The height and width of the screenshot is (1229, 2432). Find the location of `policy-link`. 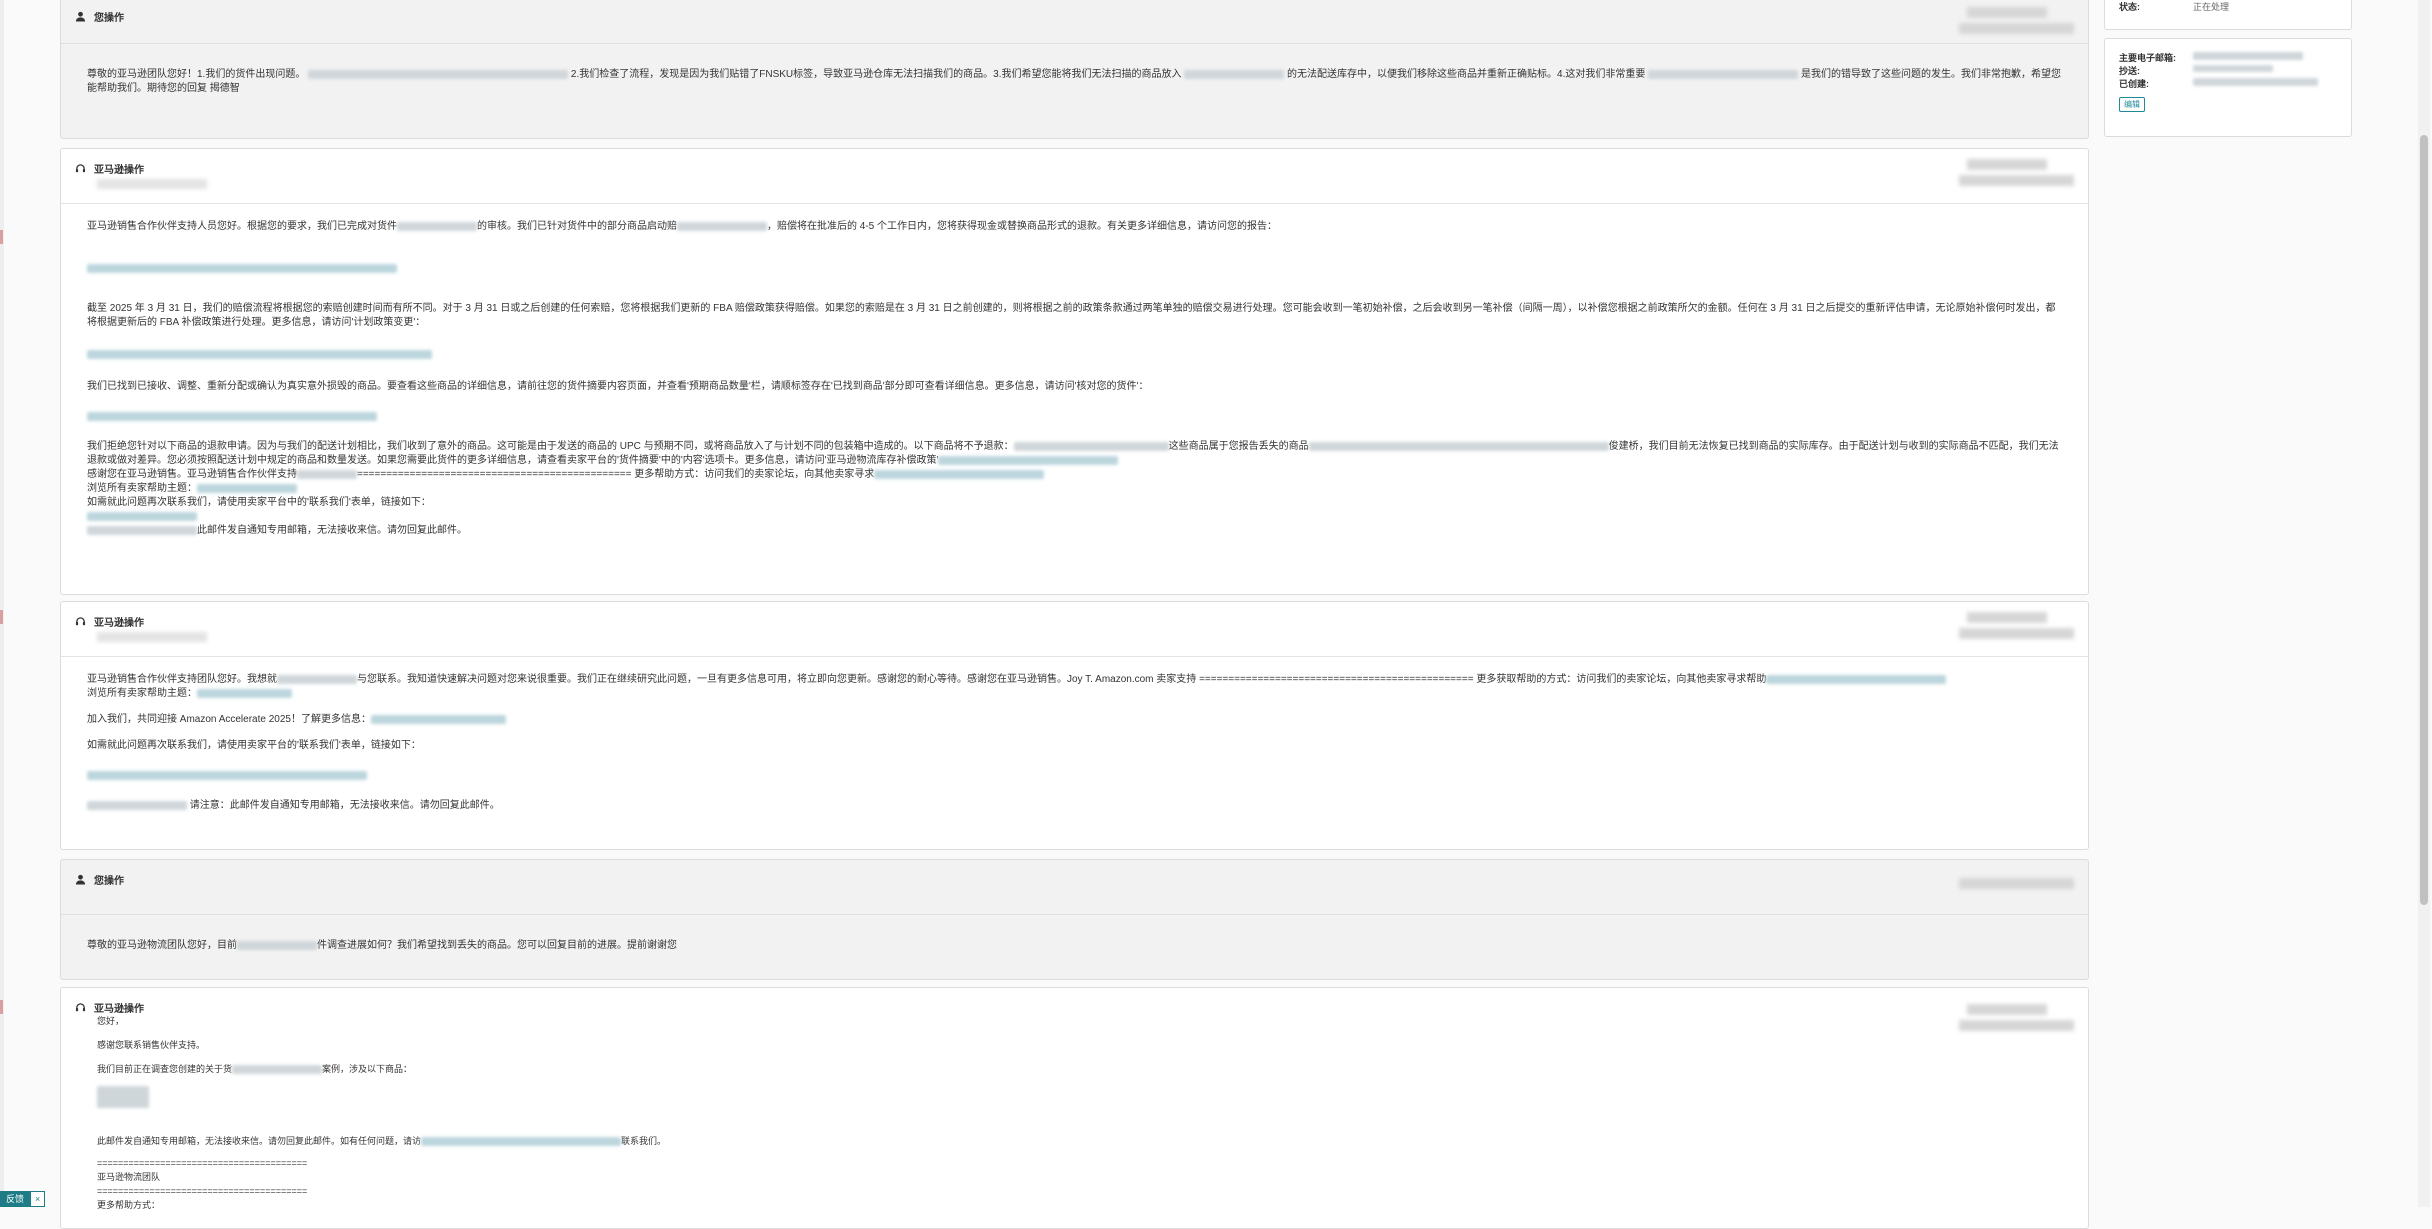

policy-link is located at coordinates (259, 354).